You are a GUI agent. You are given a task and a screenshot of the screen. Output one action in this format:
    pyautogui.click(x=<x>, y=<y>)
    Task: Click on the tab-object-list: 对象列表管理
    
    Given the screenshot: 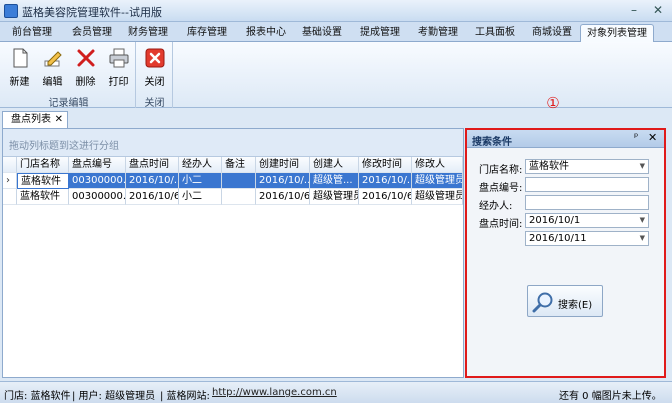 What is the action you would take?
    pyautogui.click(x=617, y=33)
    